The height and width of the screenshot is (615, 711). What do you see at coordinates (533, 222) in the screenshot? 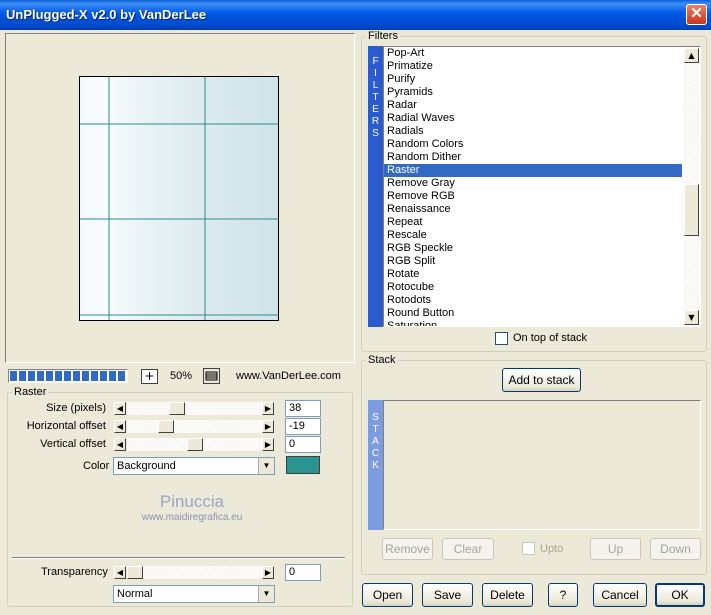
I see `filter-item: Repeat` at bounding box center [533, 222].